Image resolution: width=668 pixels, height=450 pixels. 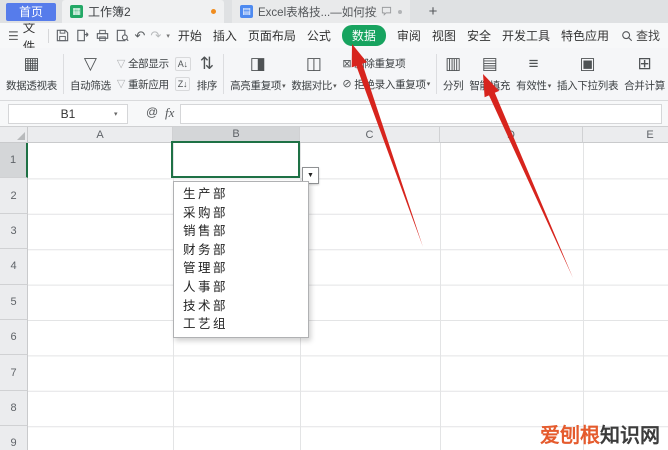 I want to click on reapply-icon: ▽, so click(x=120, y=84).